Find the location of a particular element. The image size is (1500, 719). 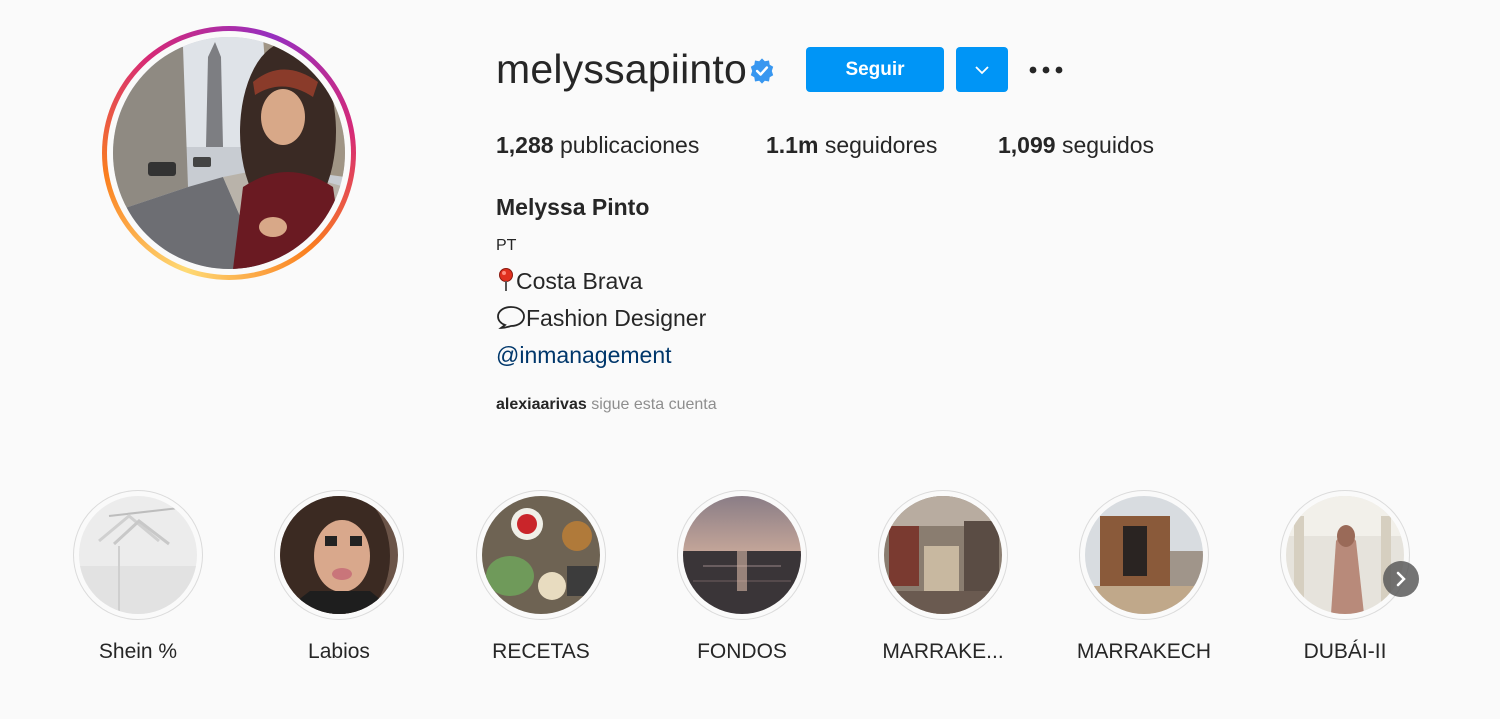

follow-button: Seguir is located at coordinates (875, 69).